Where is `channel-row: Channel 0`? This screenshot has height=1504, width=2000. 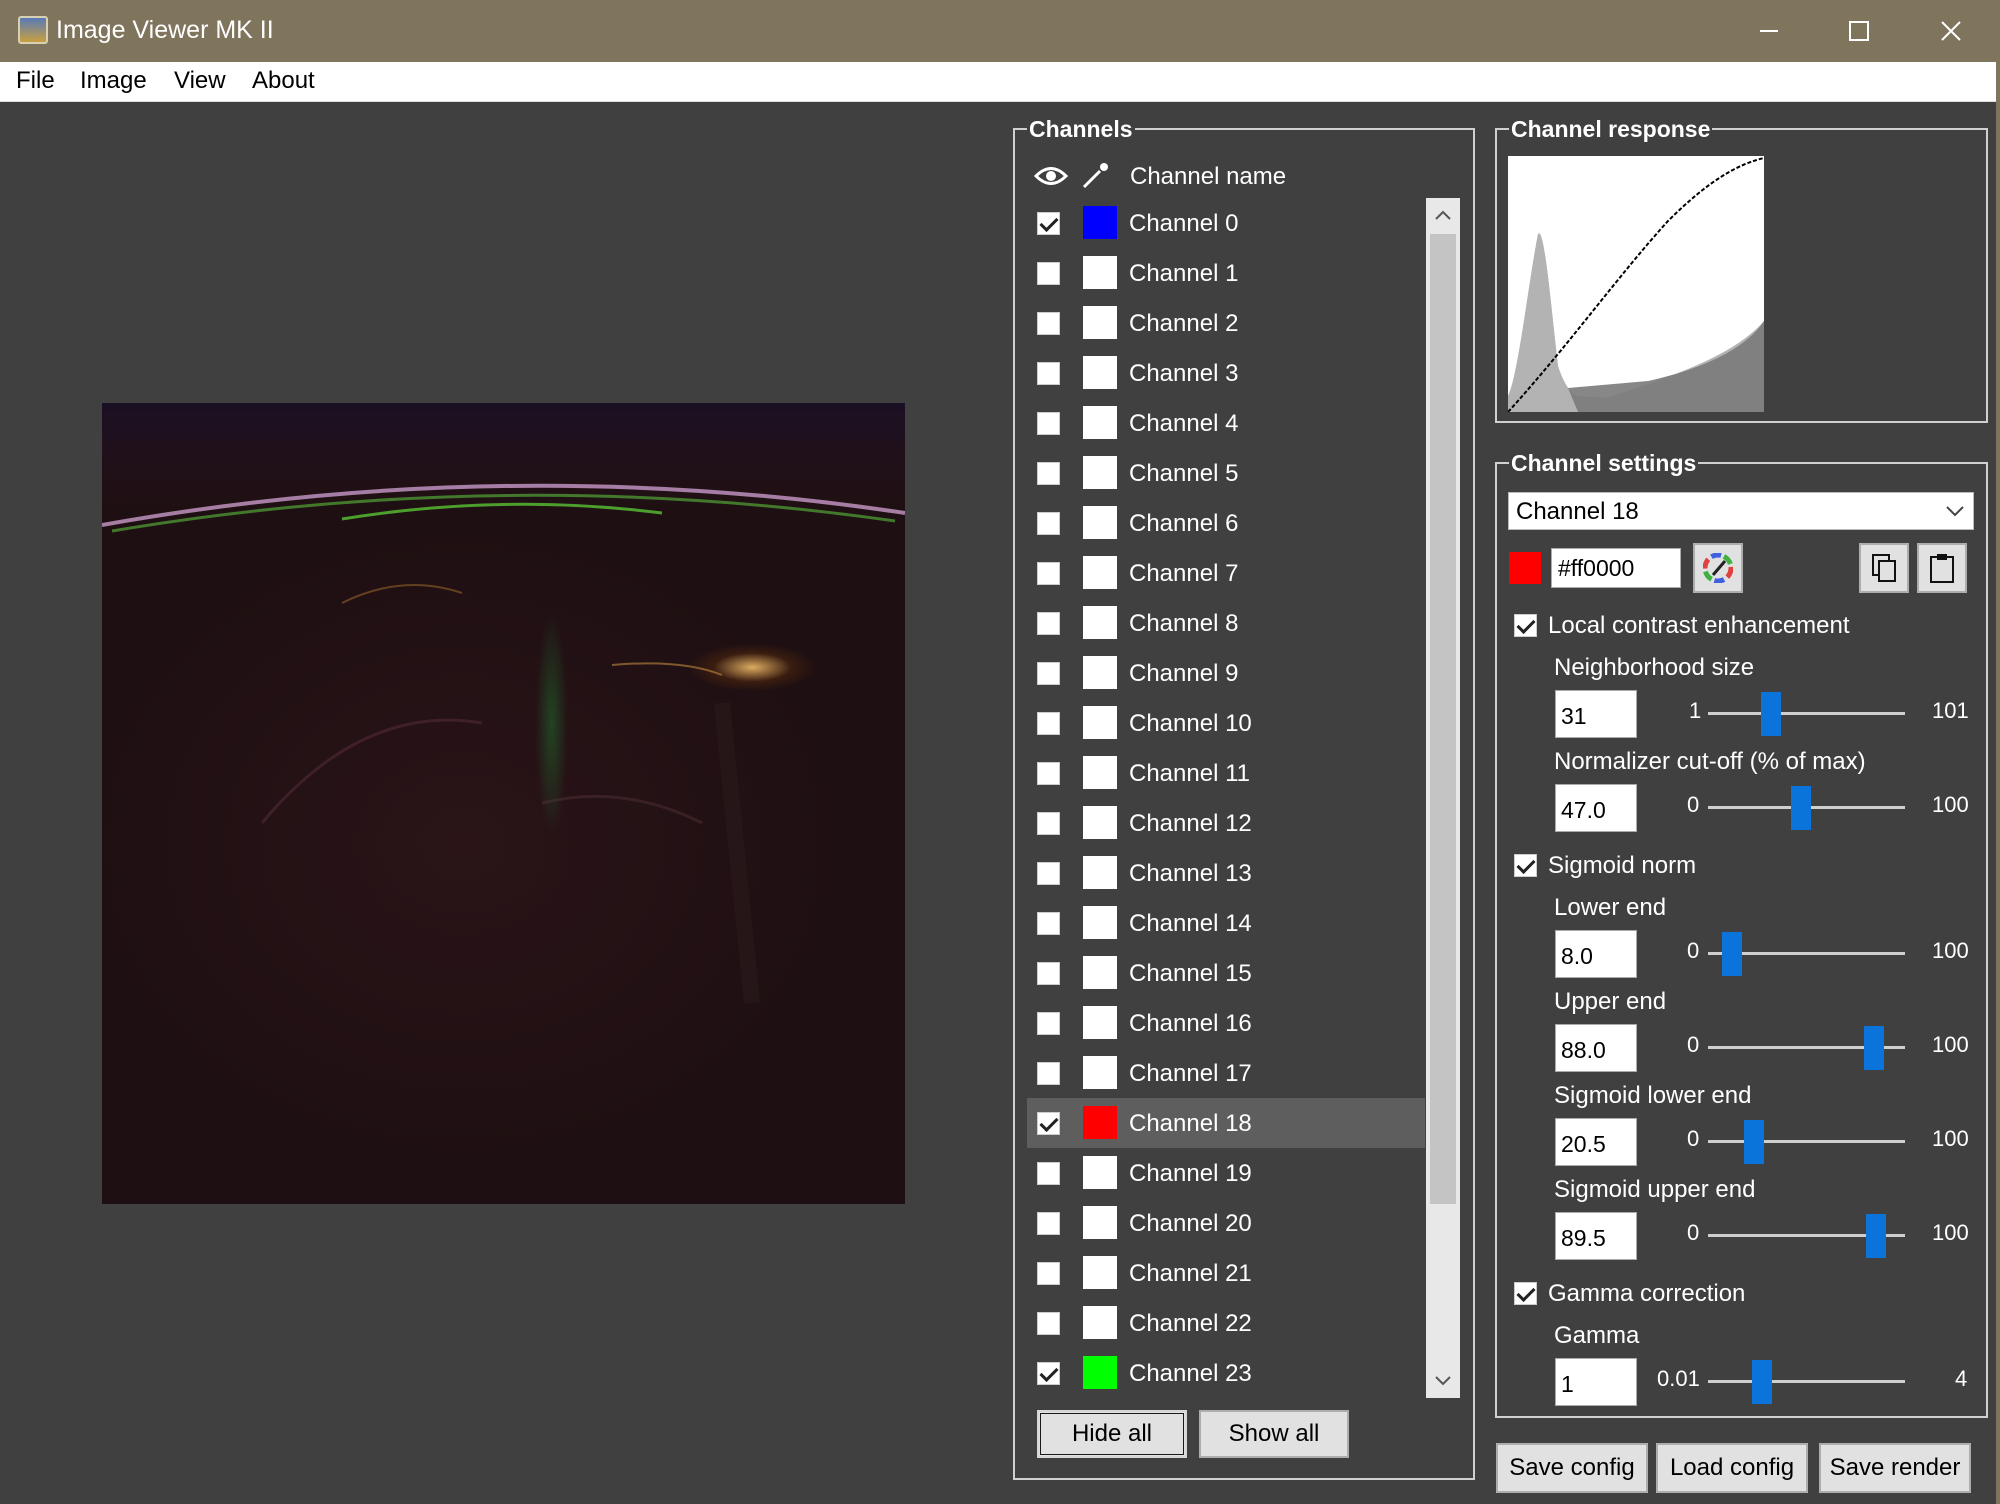 channel-row: Channel 0 is located at coordinates (1226, 223).